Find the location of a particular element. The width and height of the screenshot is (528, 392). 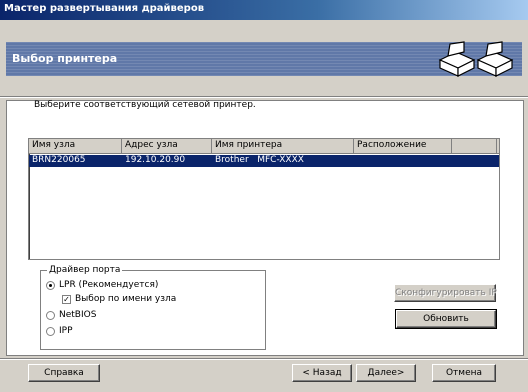

refresh-button: Обновить is located at coordinates (446, 319).